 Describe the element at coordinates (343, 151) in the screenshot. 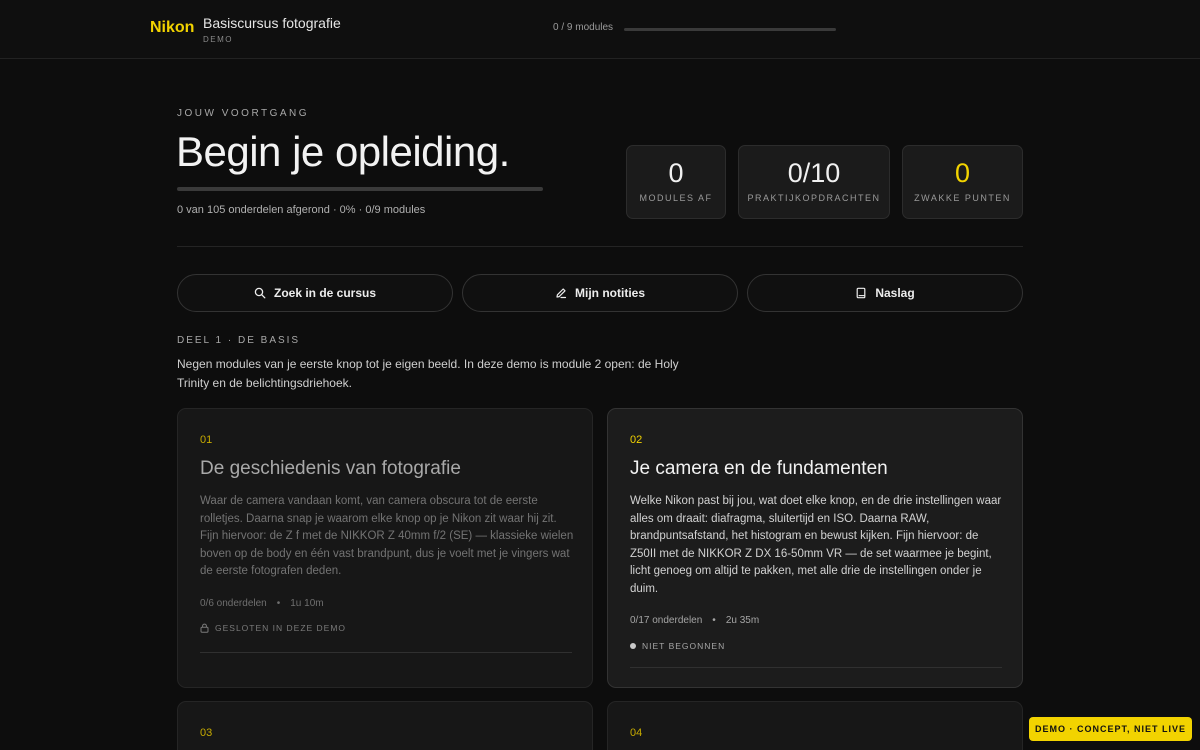

I see `page-title: Begin je opleiding.` at that location.